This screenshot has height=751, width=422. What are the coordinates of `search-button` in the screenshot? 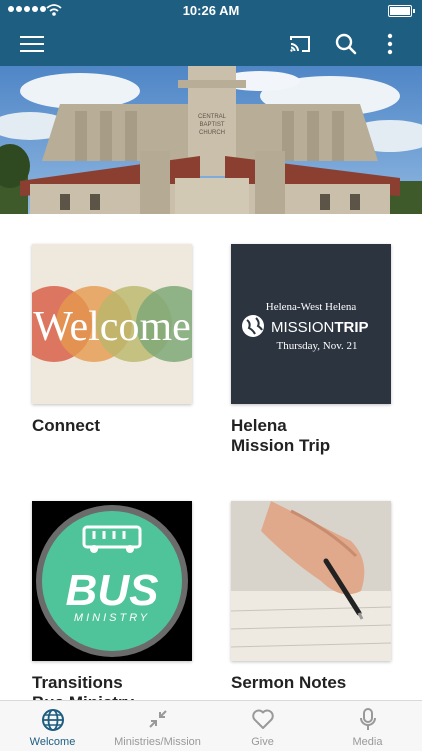 It's located at (346, 44).